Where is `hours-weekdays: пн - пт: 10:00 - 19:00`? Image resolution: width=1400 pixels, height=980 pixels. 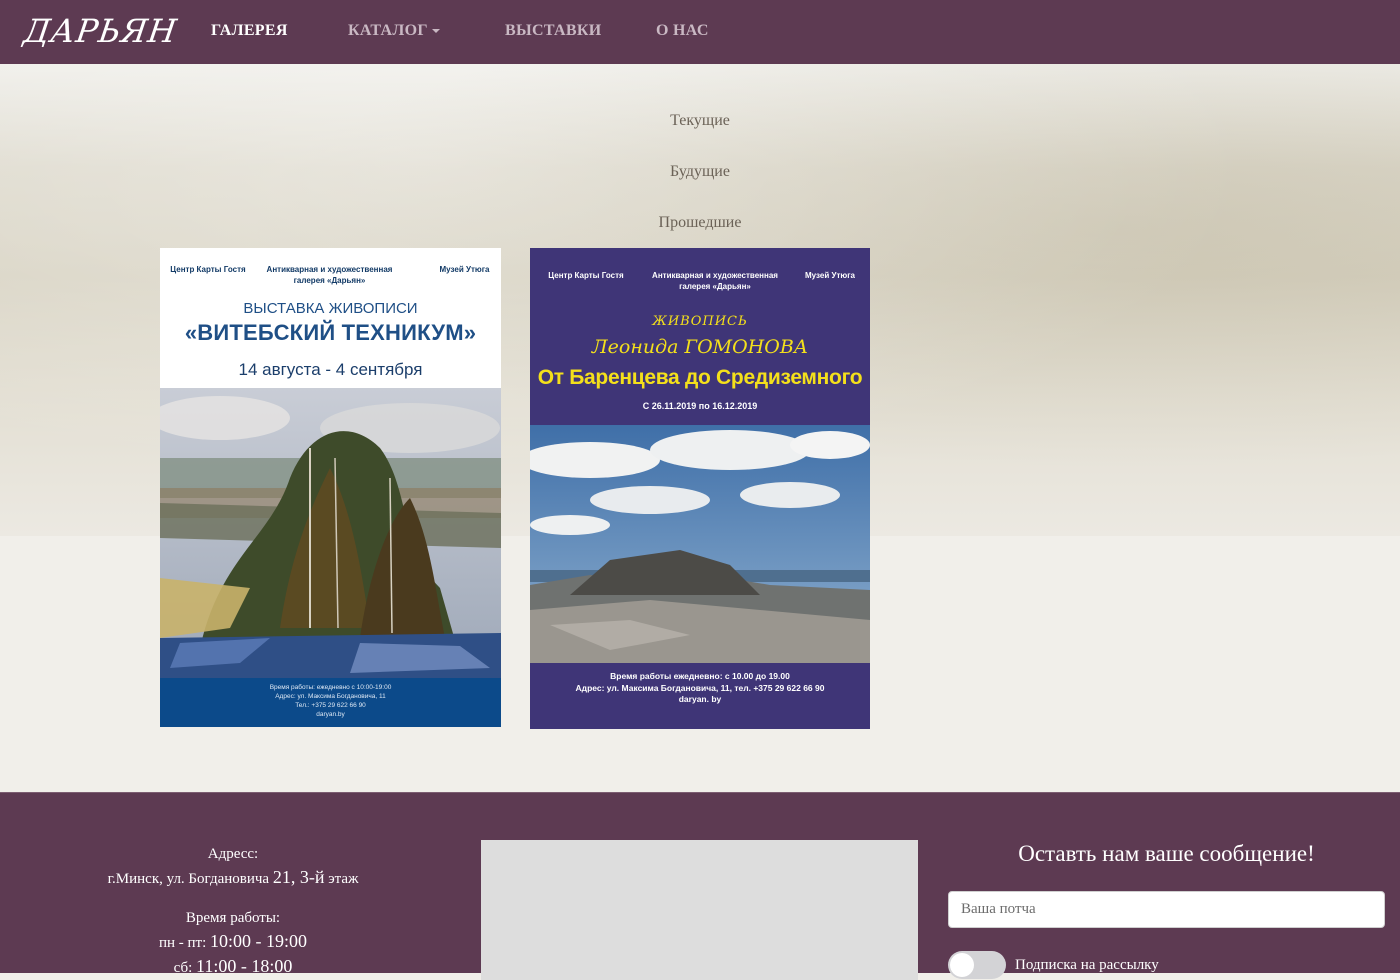 hours-weekdays: пн - пт: 10:00 - 19:00 is located at coordinates (233, 942).